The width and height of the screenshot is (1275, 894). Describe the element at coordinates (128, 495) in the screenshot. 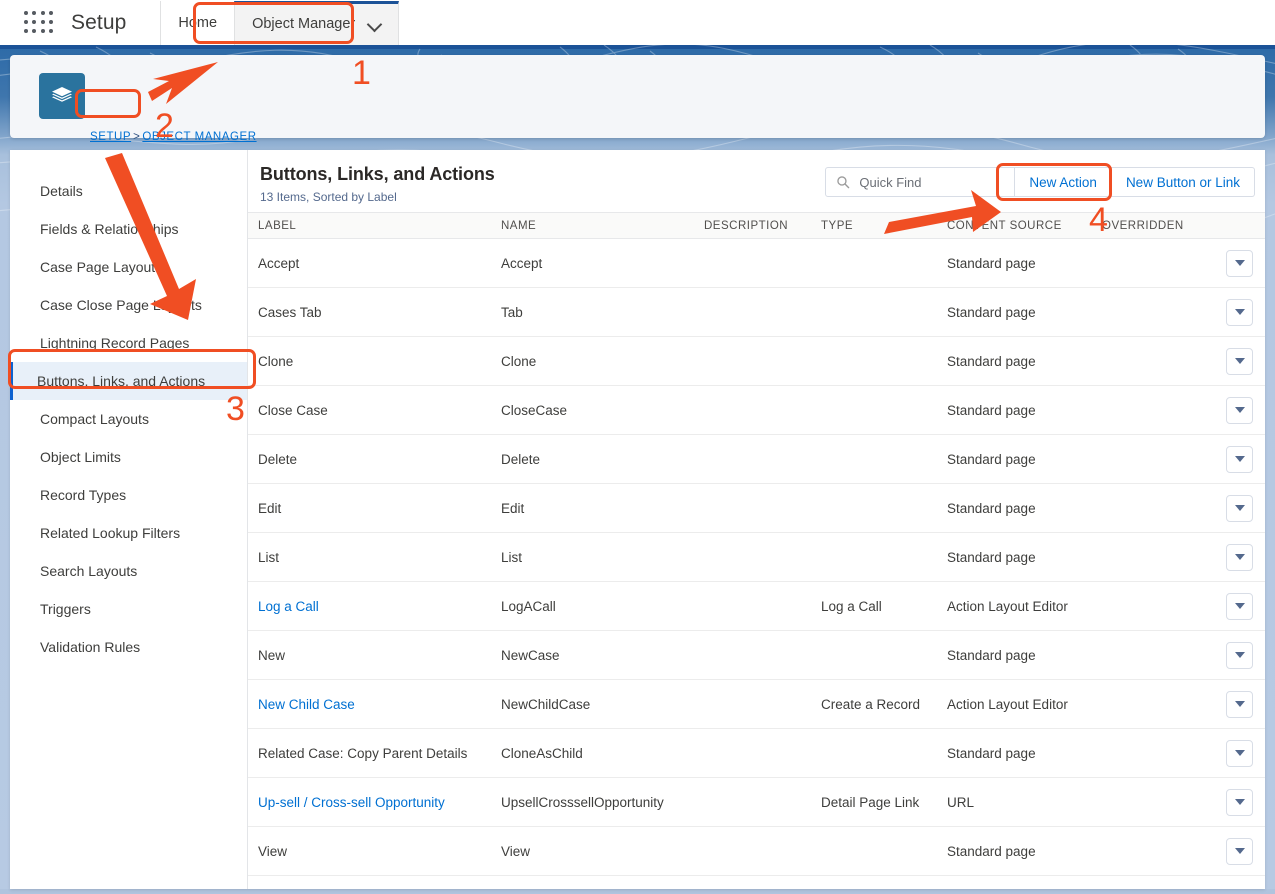

I see `sidebar-item-record-types: Record Types` at that location.